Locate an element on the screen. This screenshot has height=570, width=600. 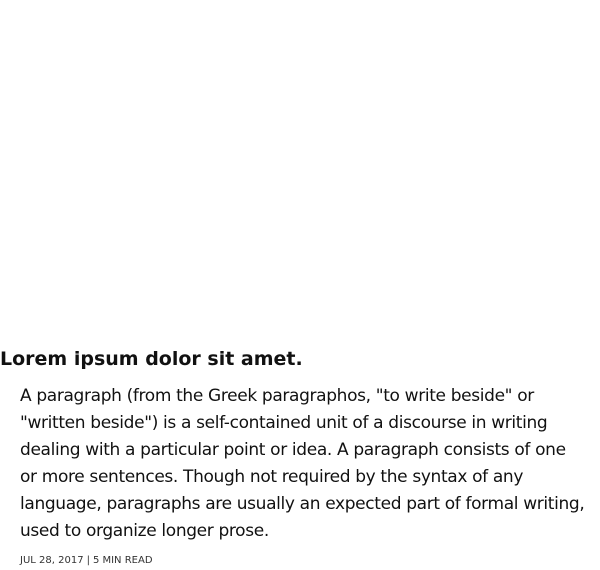
article-read-time: 5 MIN READ is located at coordinates (122, 560).